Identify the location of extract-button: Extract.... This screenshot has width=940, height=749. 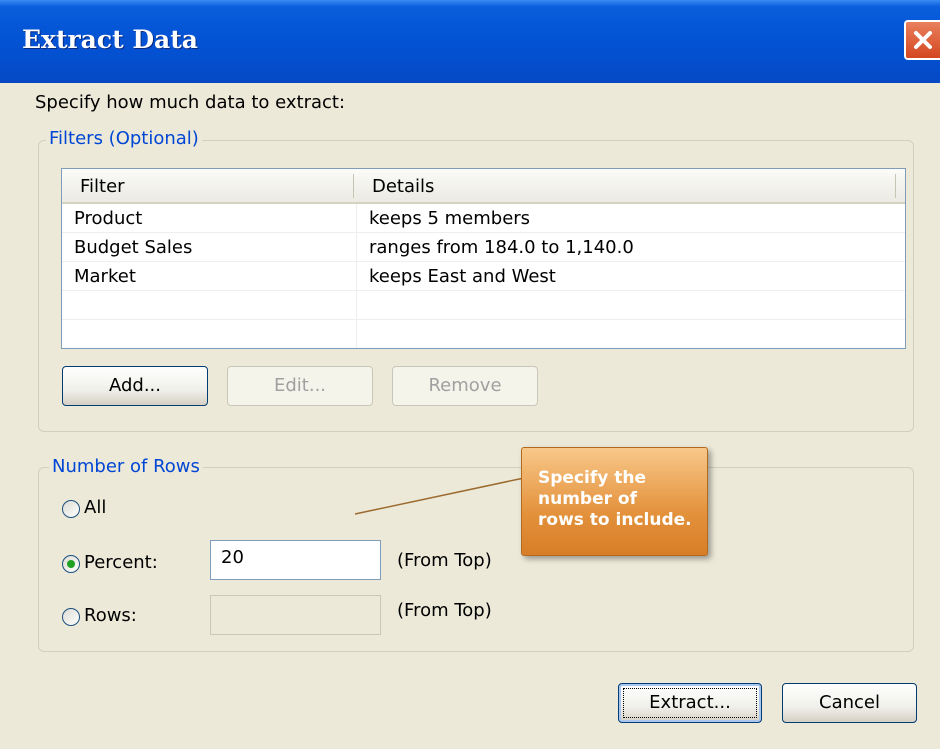
(690, 703).